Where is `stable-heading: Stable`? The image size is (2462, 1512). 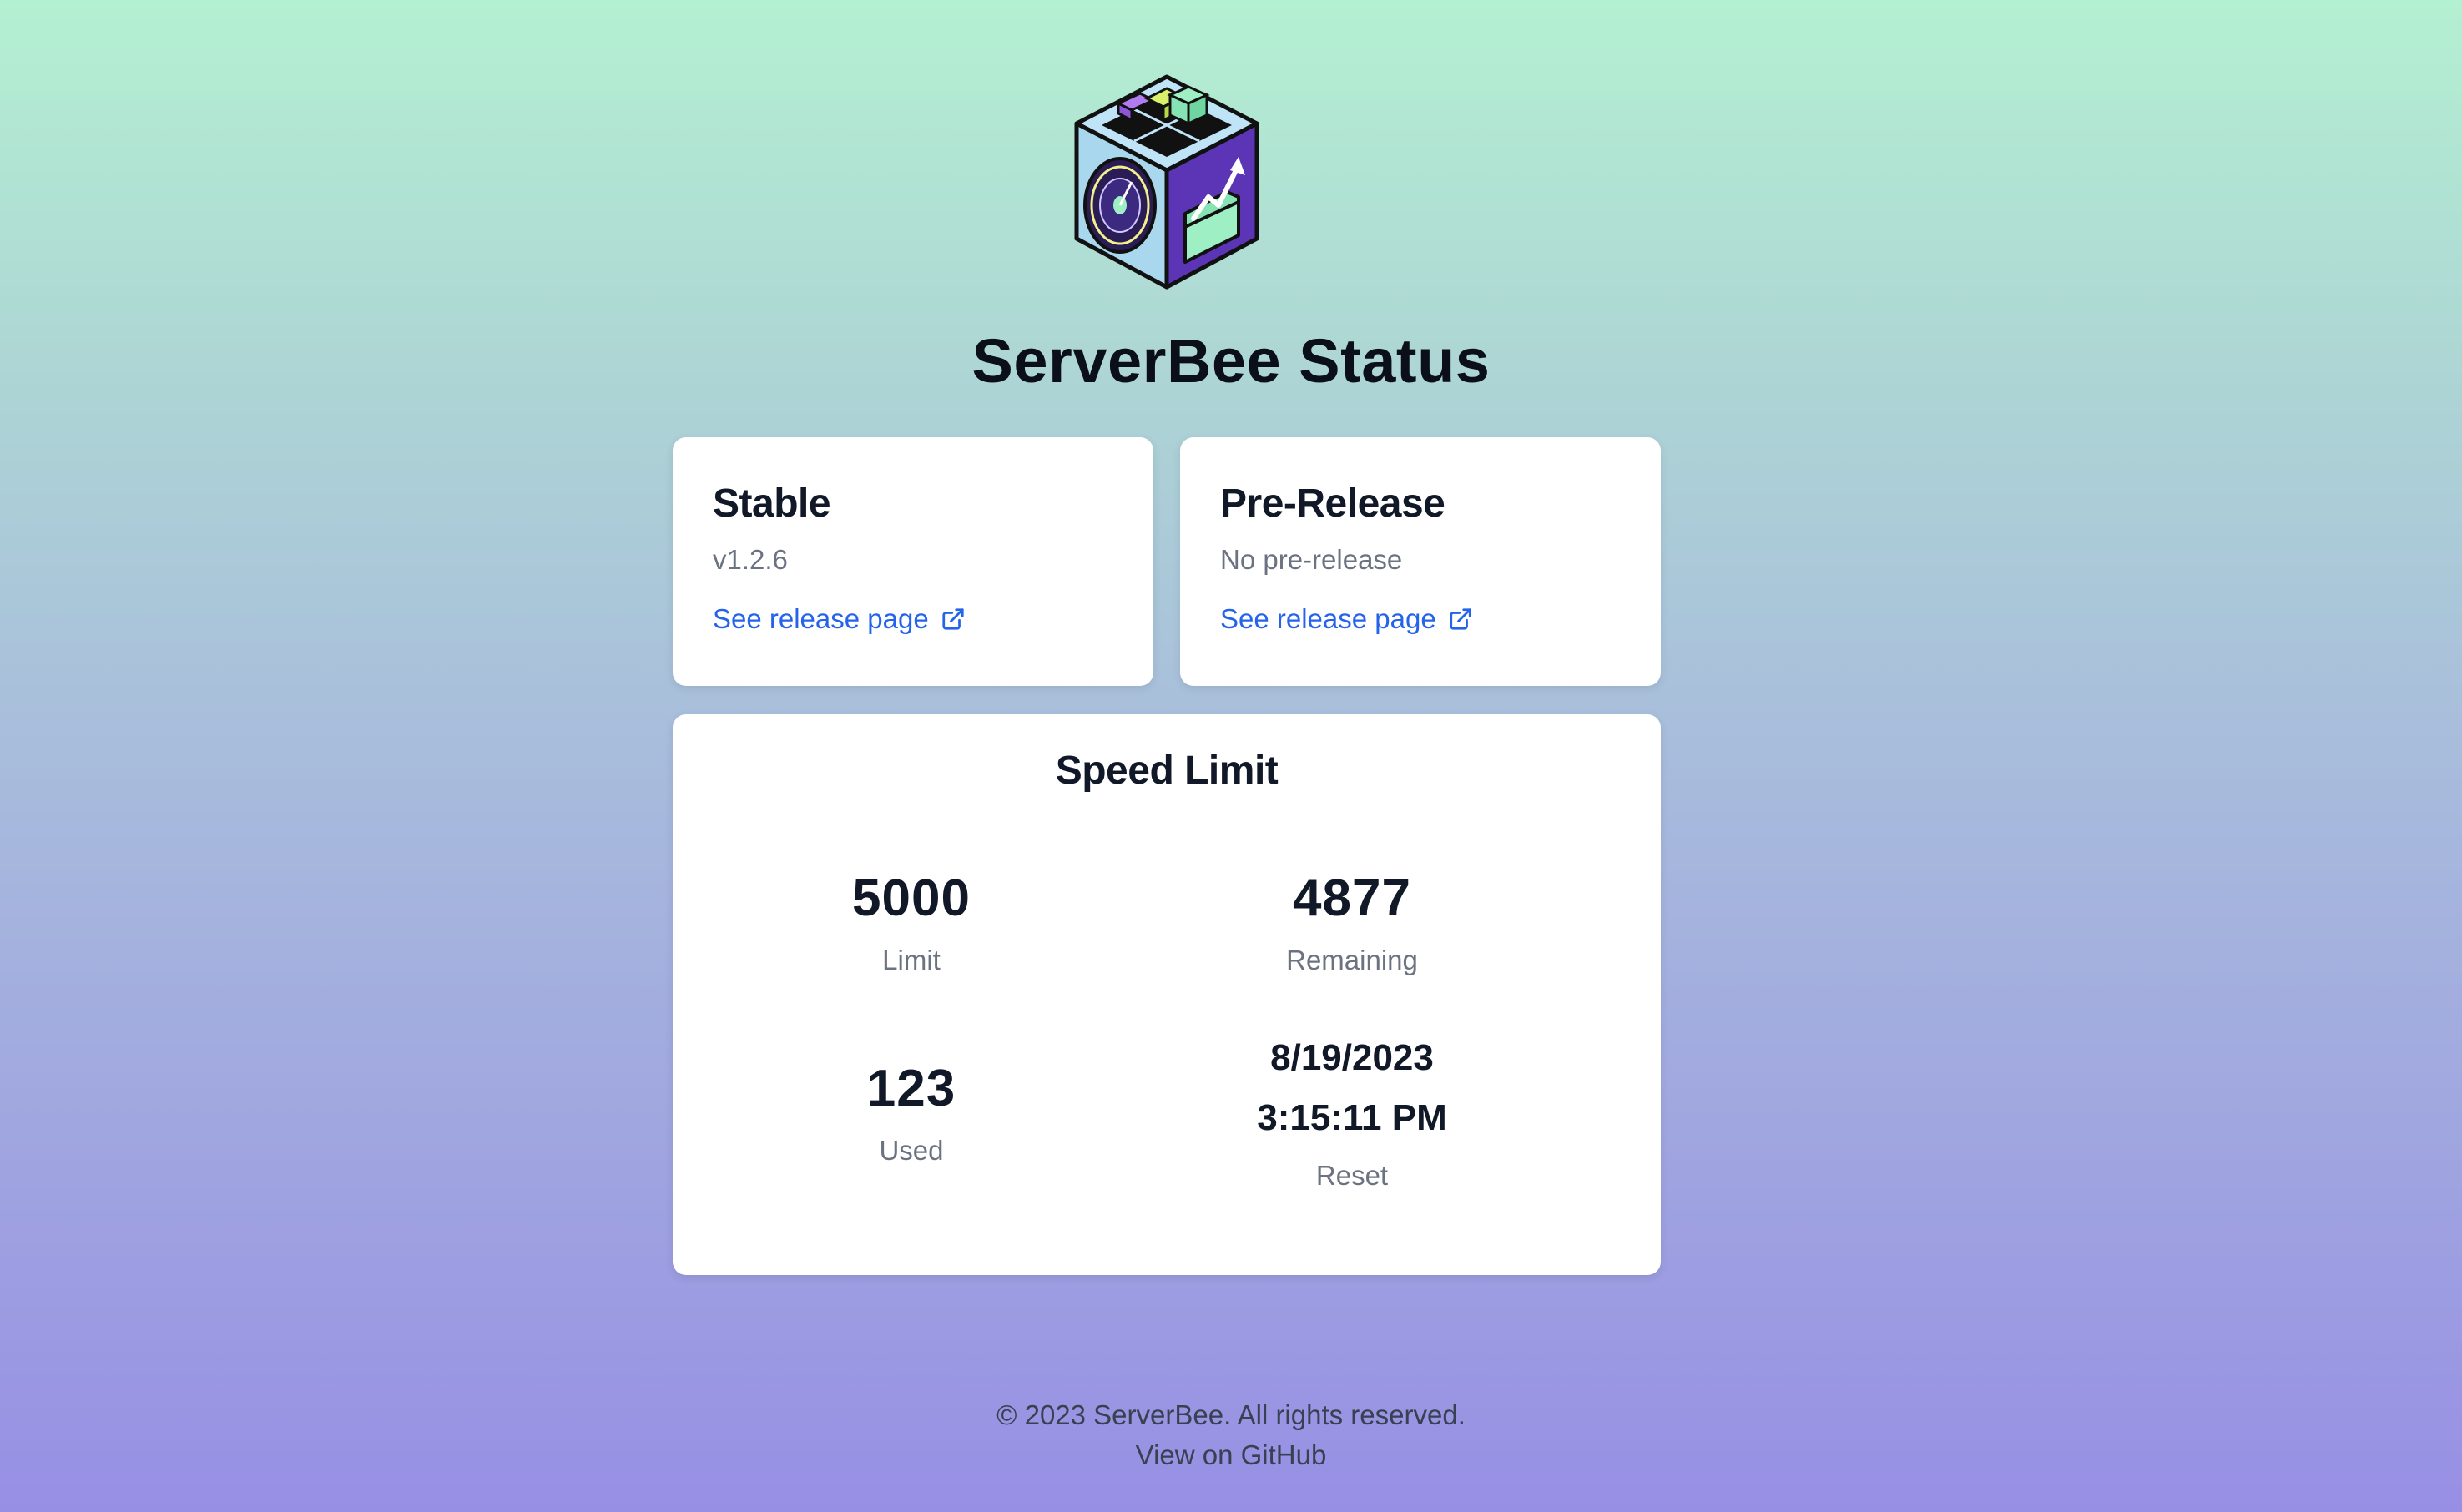
stable-heading: Stable is located at coordinates (772, 503).